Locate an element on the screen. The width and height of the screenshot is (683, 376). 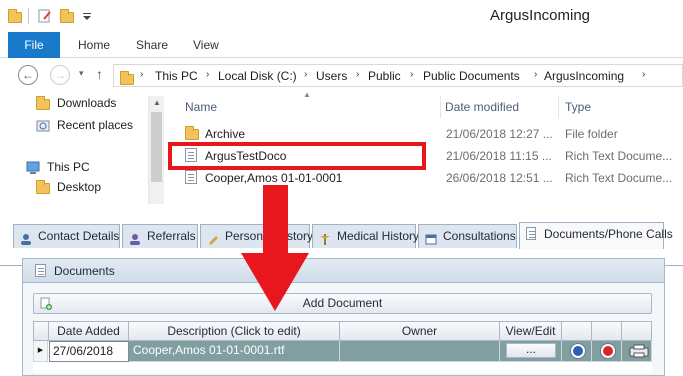
document-icon is located at coordinates (532, 233).